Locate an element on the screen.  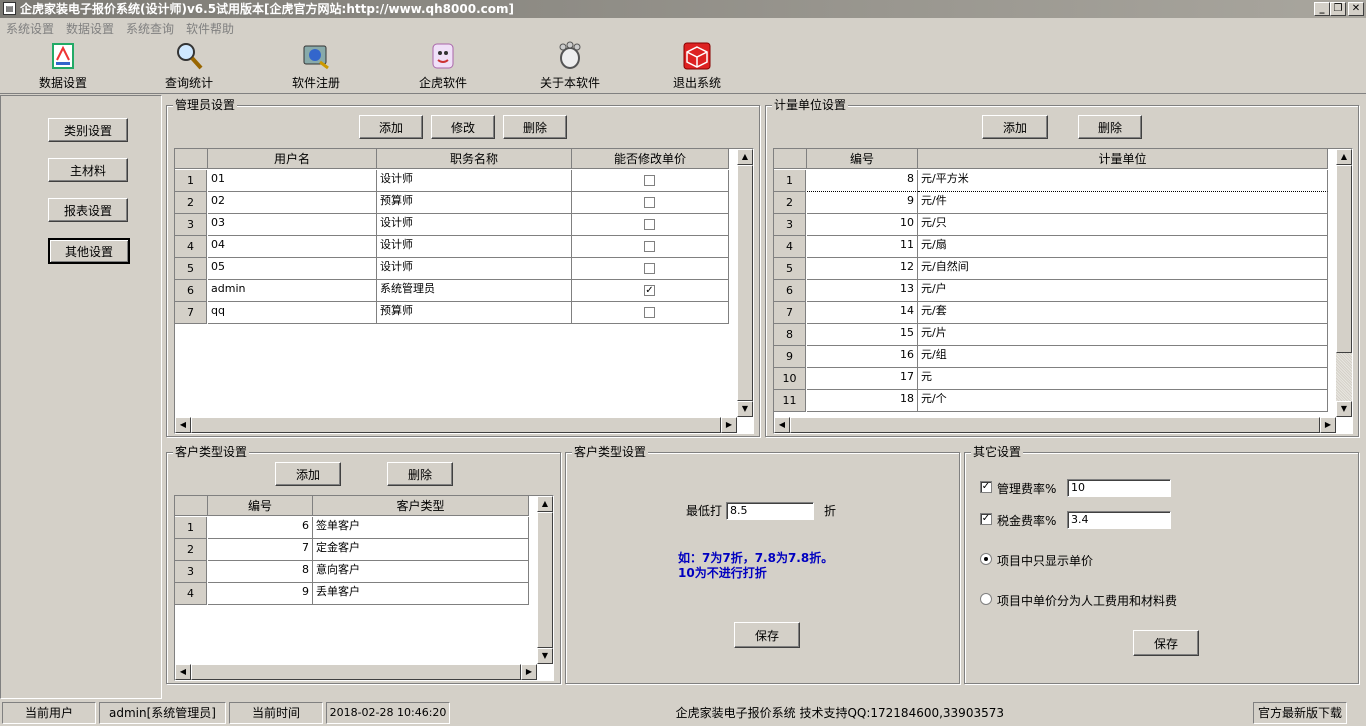
menu-system-query: 系统查询 is located at coordinates (150, 28).